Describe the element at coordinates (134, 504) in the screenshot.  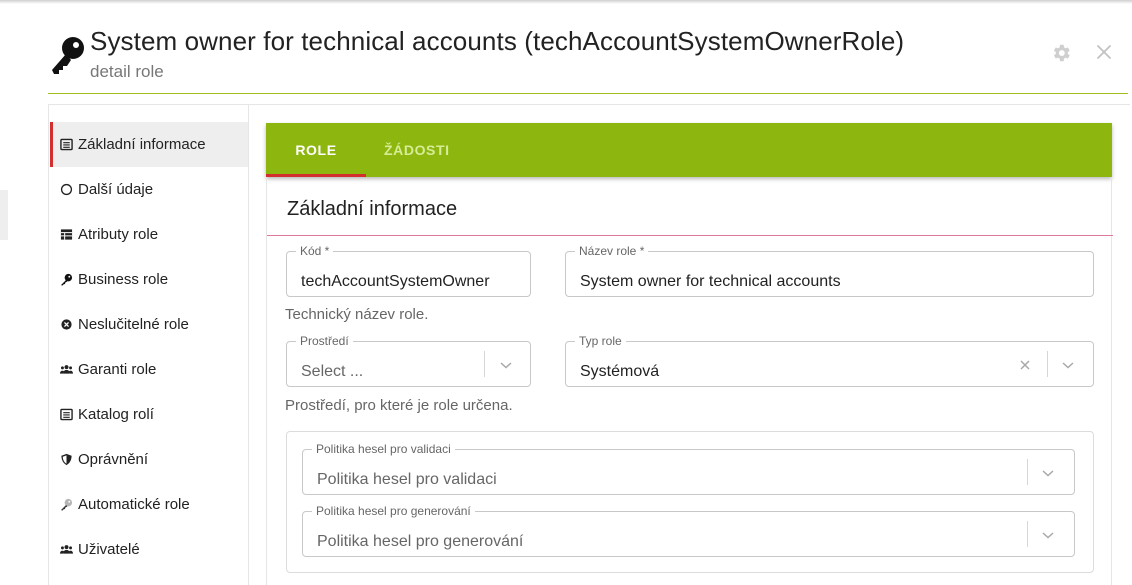
I see `sidebar-item-label: Automatické role` at that location.